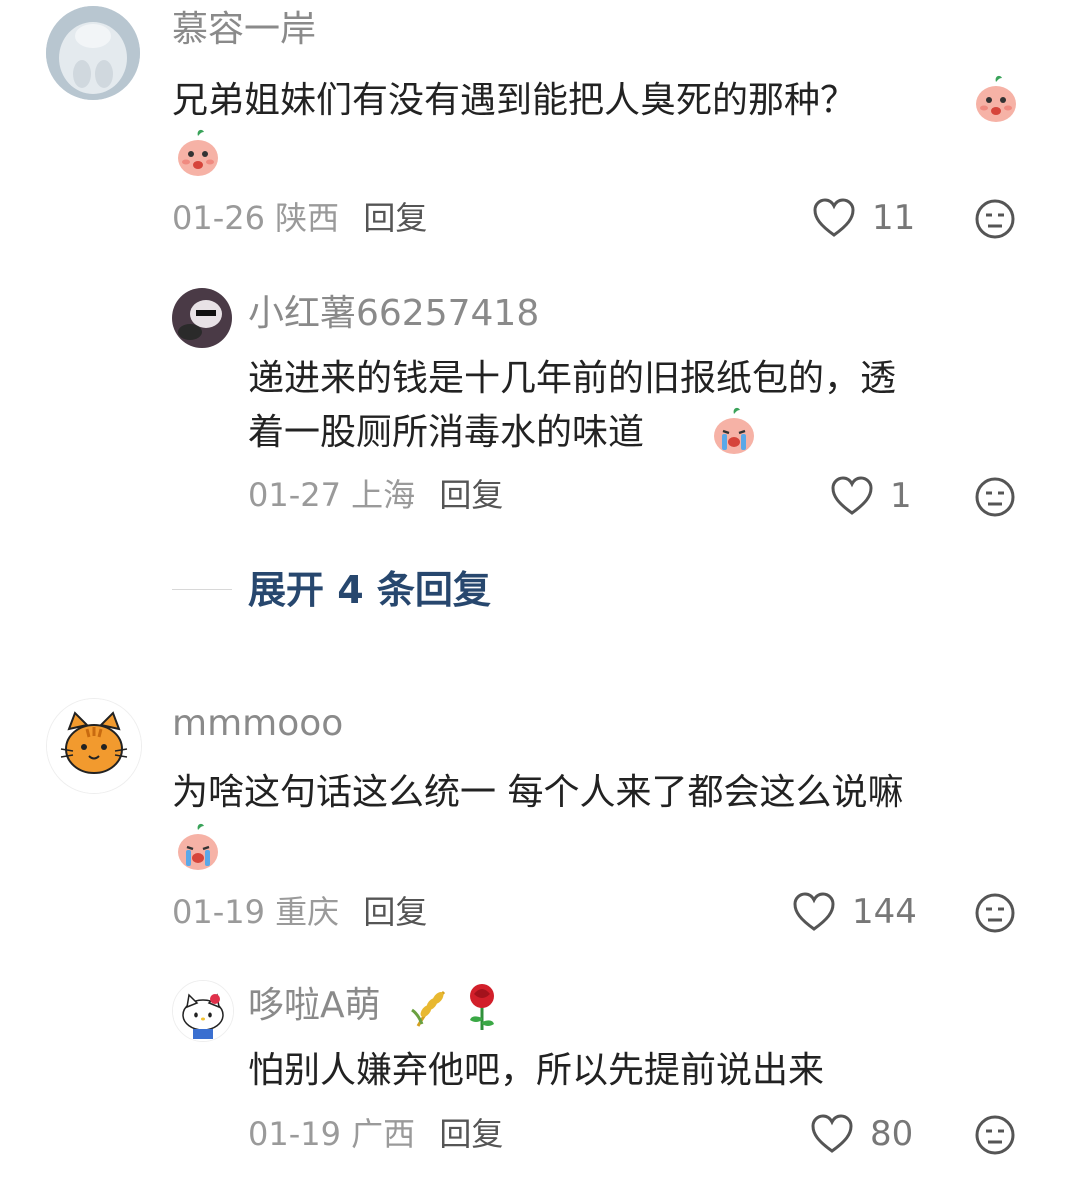 The height and width of the screenshot is (1190, 1080). Describe the element at coordinates (892, 1134) in the screenshot. I see `like-count: 80` at that location.